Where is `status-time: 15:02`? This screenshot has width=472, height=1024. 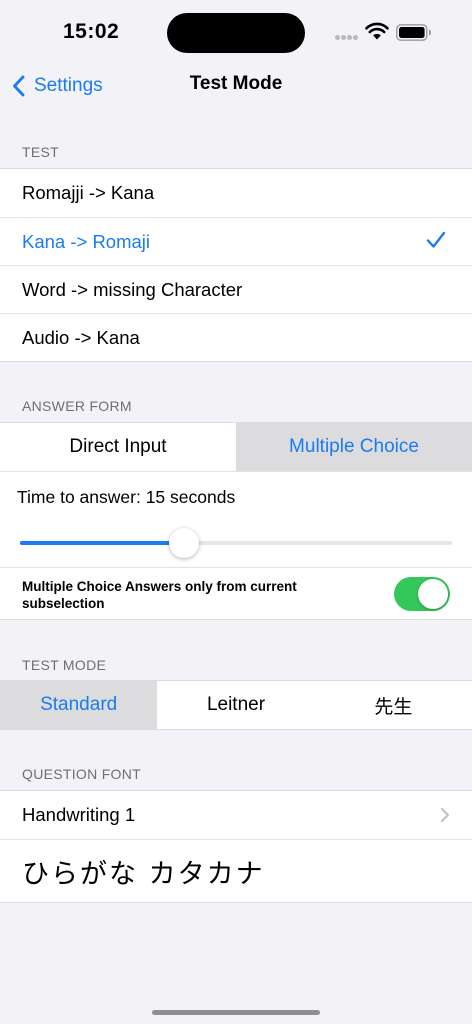
status-time: 15:02 is located at coordinates (91, 31).